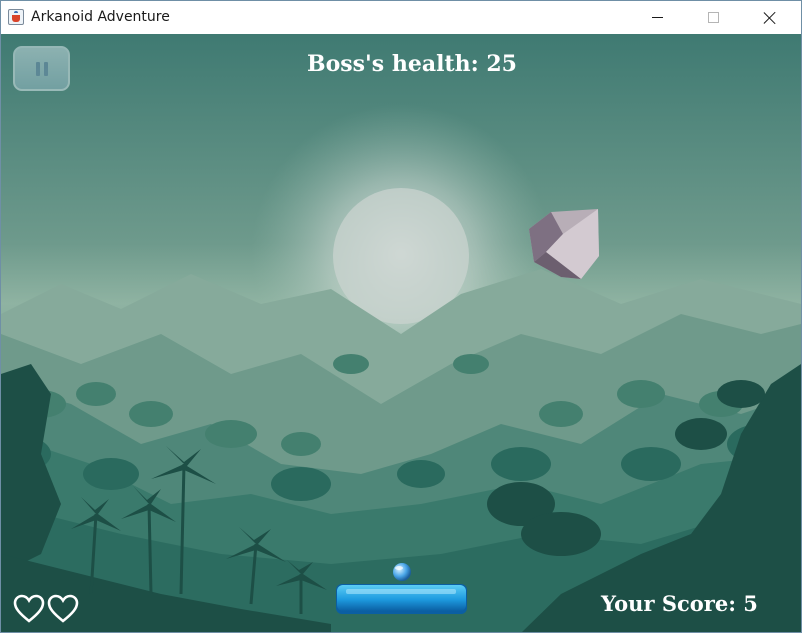  I want to click on ball, so click(402, 572).